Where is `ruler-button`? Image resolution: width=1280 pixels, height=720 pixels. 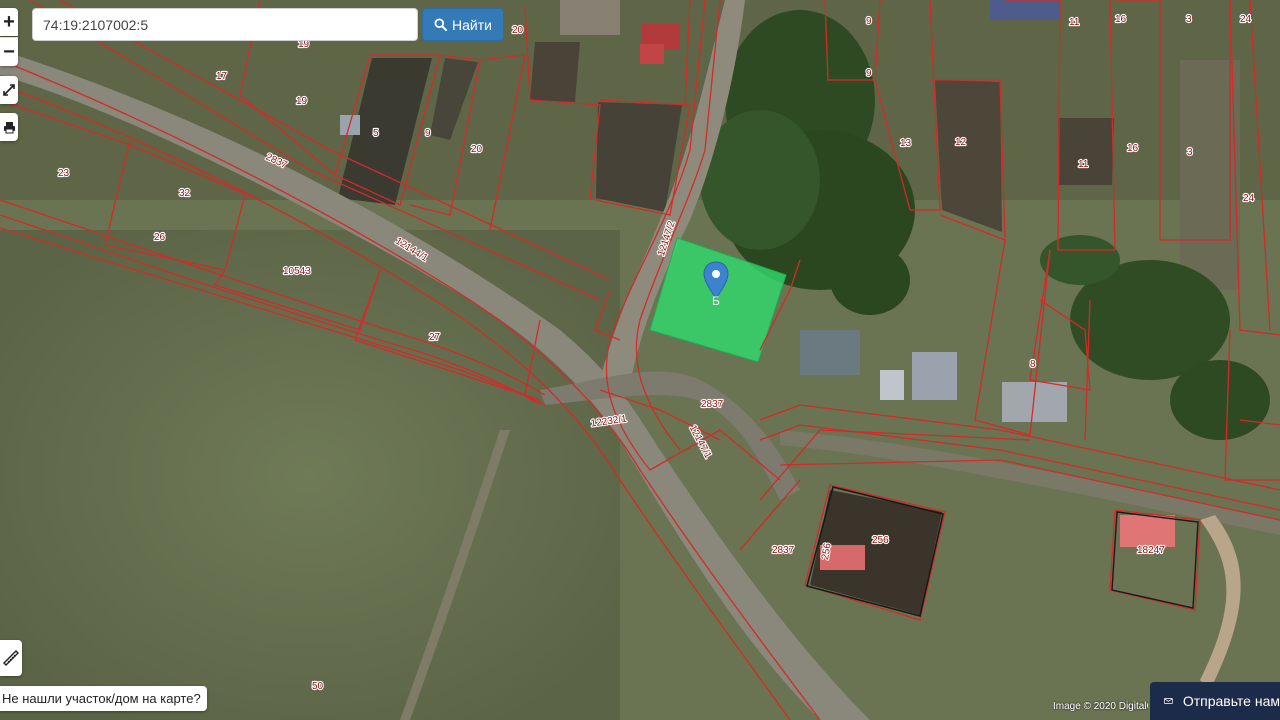
ruler-button is located at coordinates (11, 658).